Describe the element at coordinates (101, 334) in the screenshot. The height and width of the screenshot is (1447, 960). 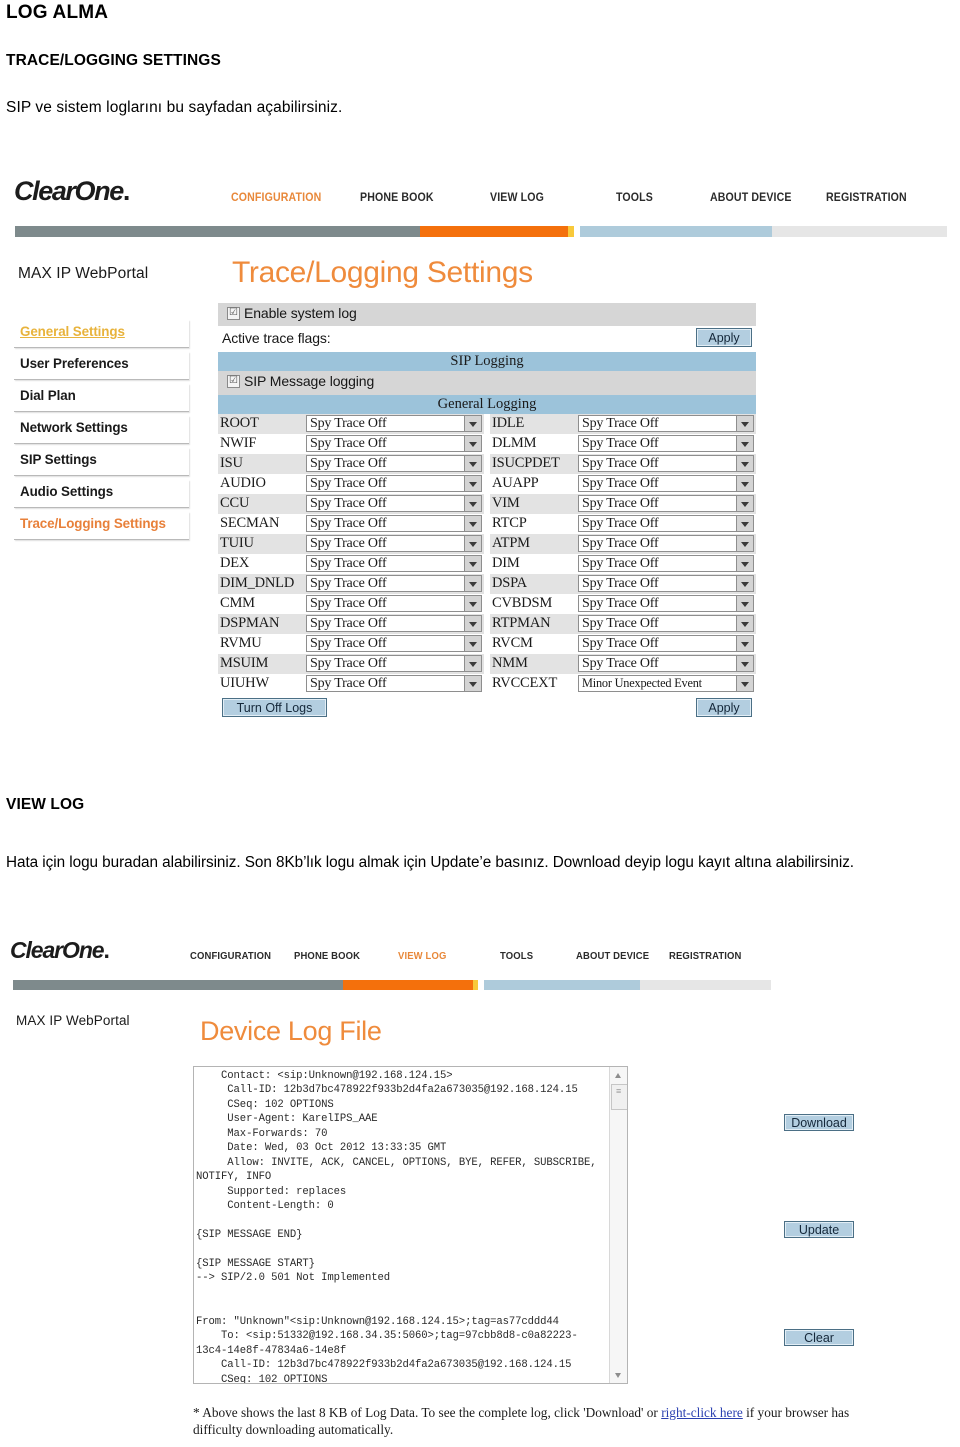
I see `sidebar-item-general-settings: General Settings` at that location.